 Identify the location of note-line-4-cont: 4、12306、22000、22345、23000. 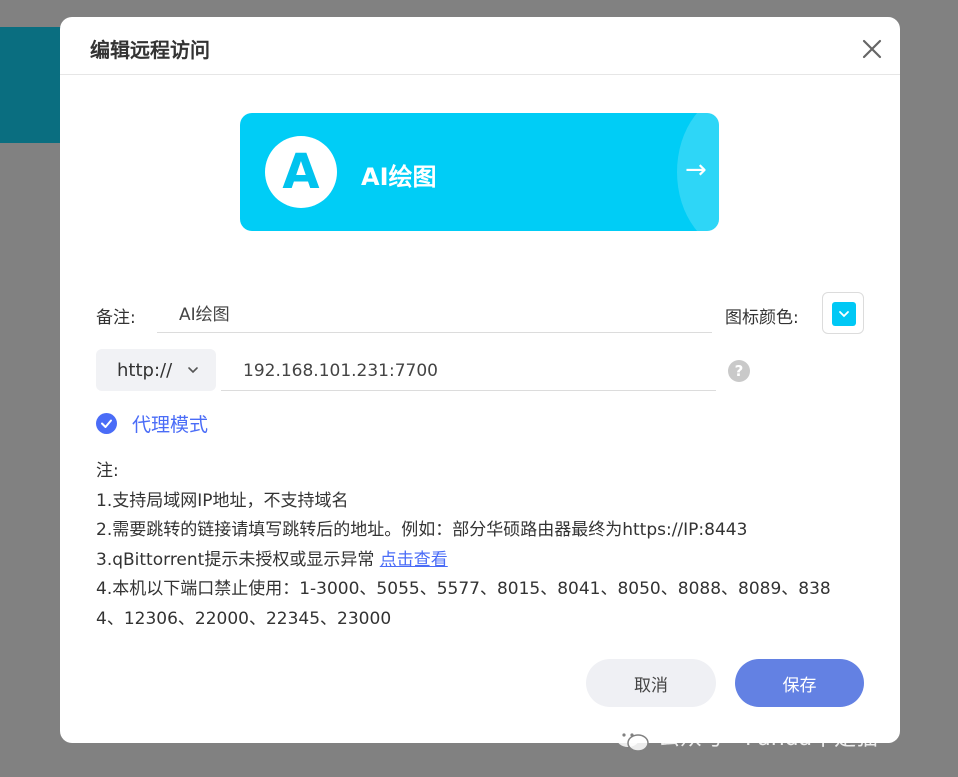
(244, 618).